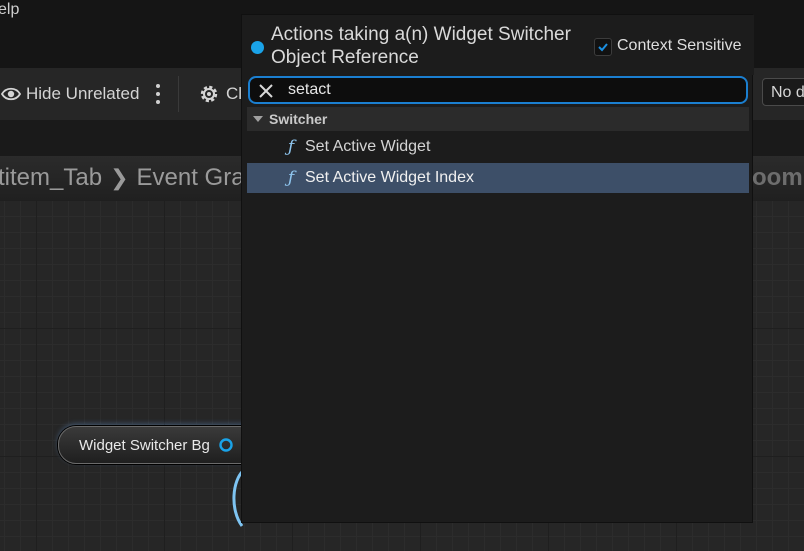  Describe the element at coordinates (234, 93) in the screenshot. I see `class-settings-label: Cl` at that location.